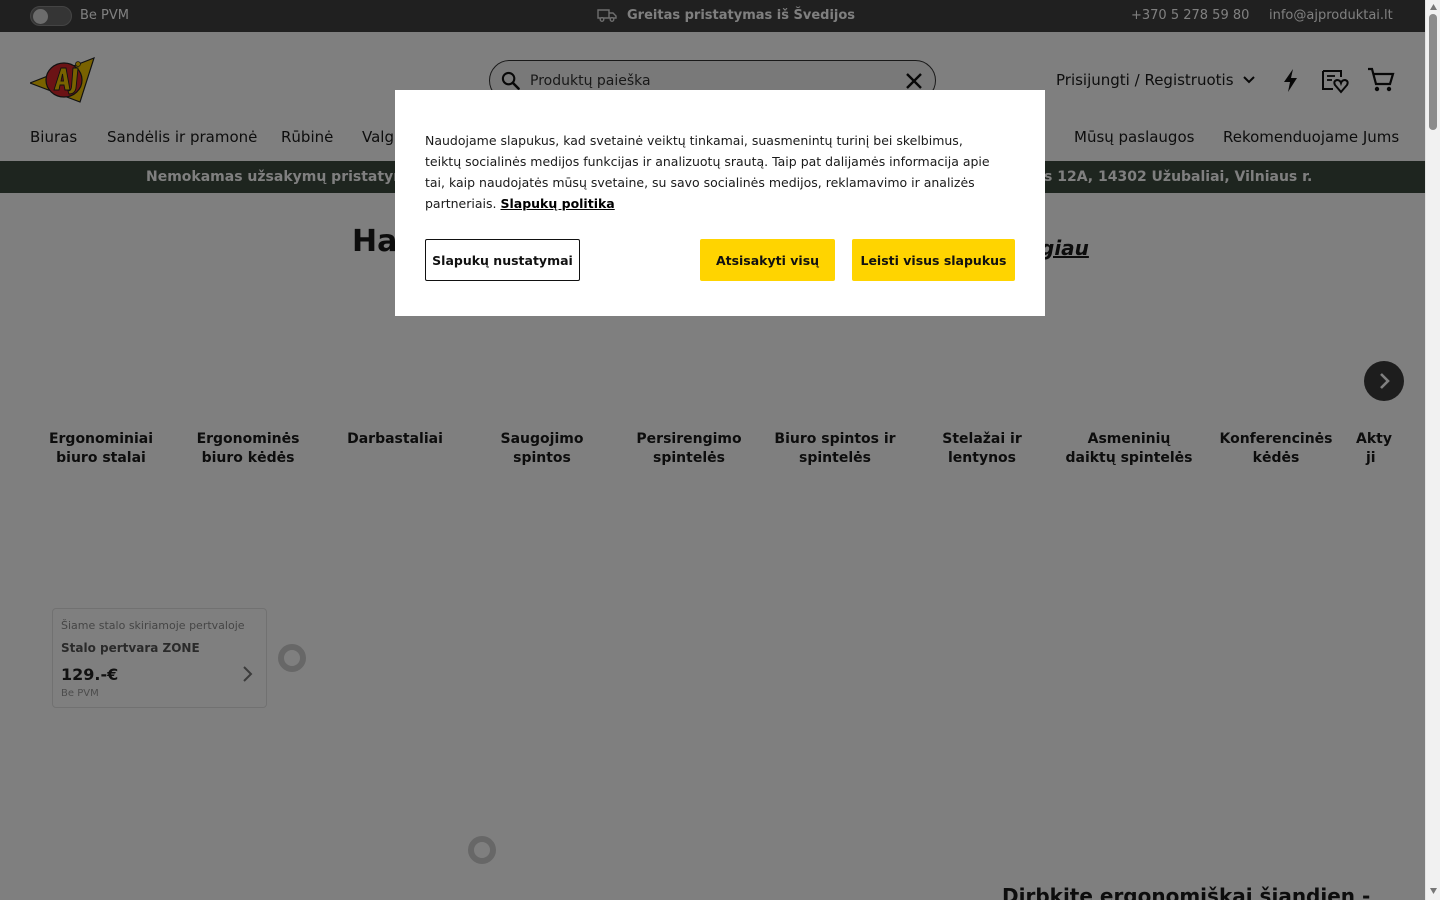 The height and width of the screenshot is (900, 1440). What do you see at coordinates (933, 260) in the screenshot?
I see `accept-all-button: Leisti visus slapukus` at bounding box center [933, 260].